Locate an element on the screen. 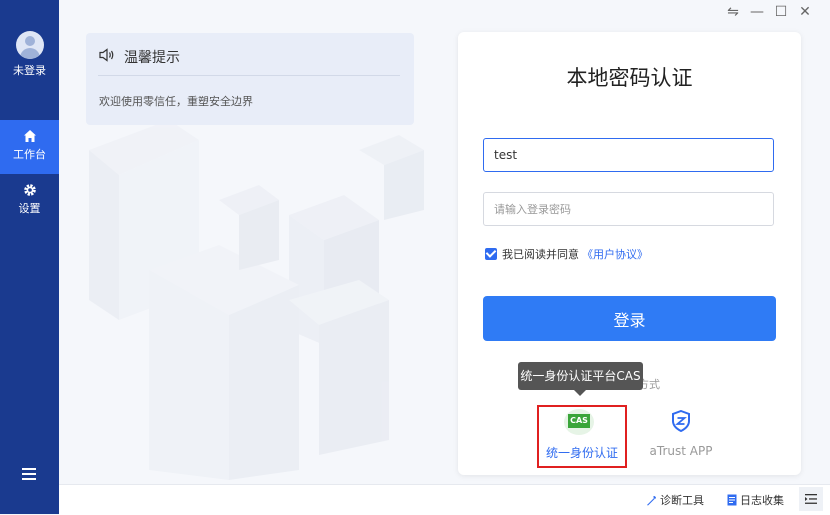  page-title: 本地密码认证 is located at coordinates (629, 78).